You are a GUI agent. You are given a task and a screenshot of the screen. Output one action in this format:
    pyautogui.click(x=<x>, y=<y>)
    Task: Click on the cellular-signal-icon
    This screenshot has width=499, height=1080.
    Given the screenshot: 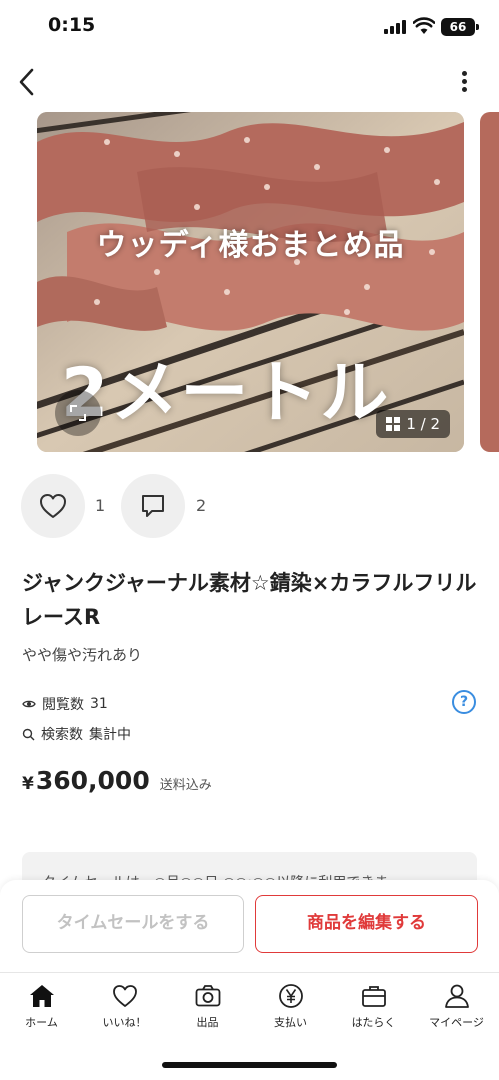 What is the action you would take?
    pyautogui.click(x=396, y=27)
    